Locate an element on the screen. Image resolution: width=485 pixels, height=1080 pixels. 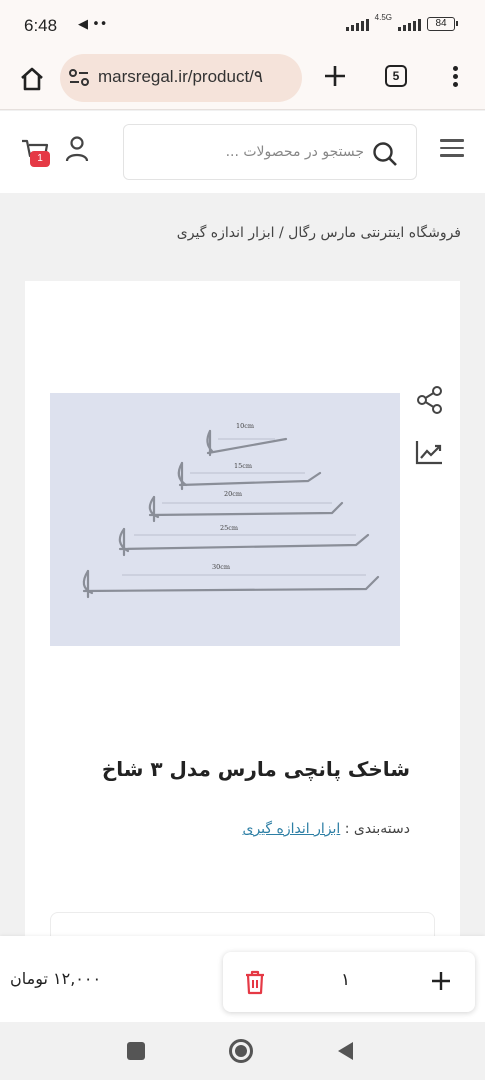
home-nav-icon is located at coordinates (241, 1051).